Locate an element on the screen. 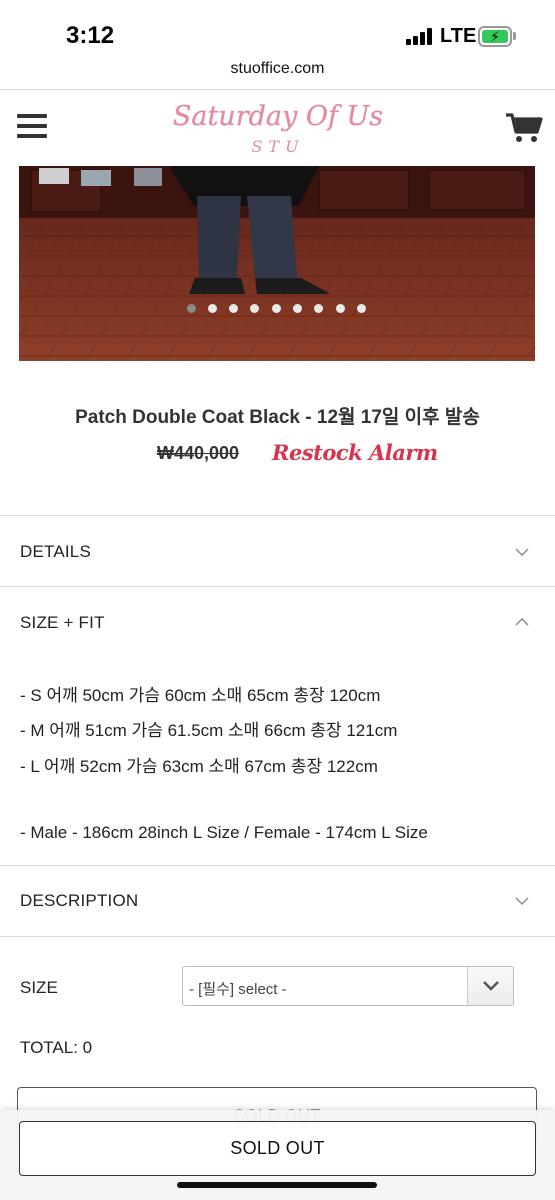 Image resolution: width=555 pixels, height=1200 pixels. signal-icon is located at coordinates (420, 36).